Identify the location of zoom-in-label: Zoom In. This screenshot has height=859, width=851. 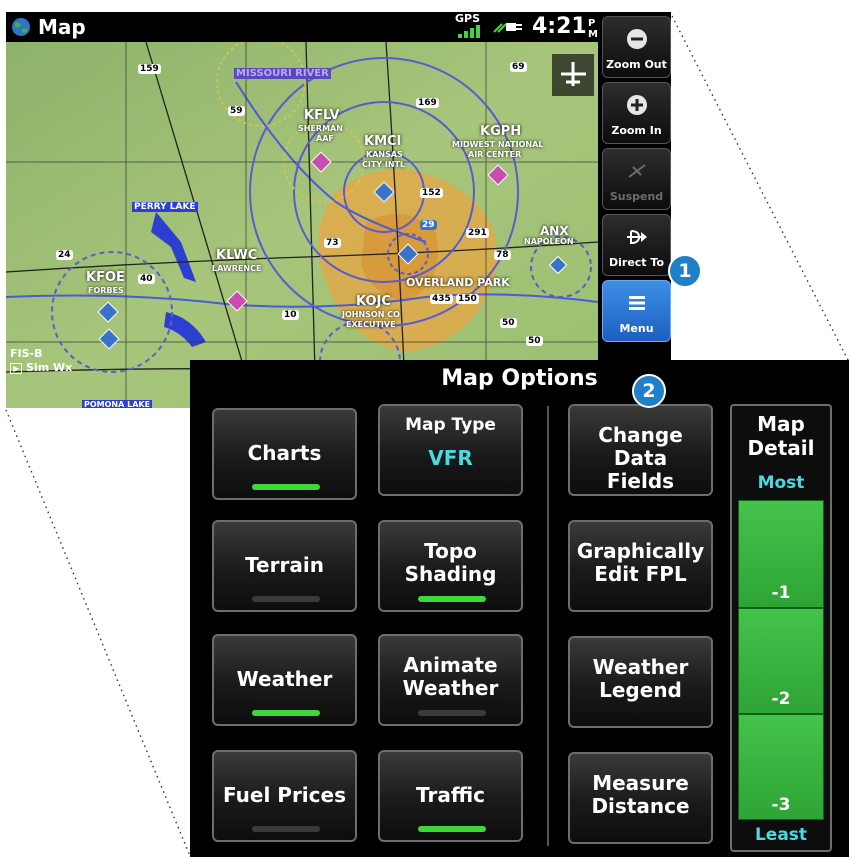
(636, 130).